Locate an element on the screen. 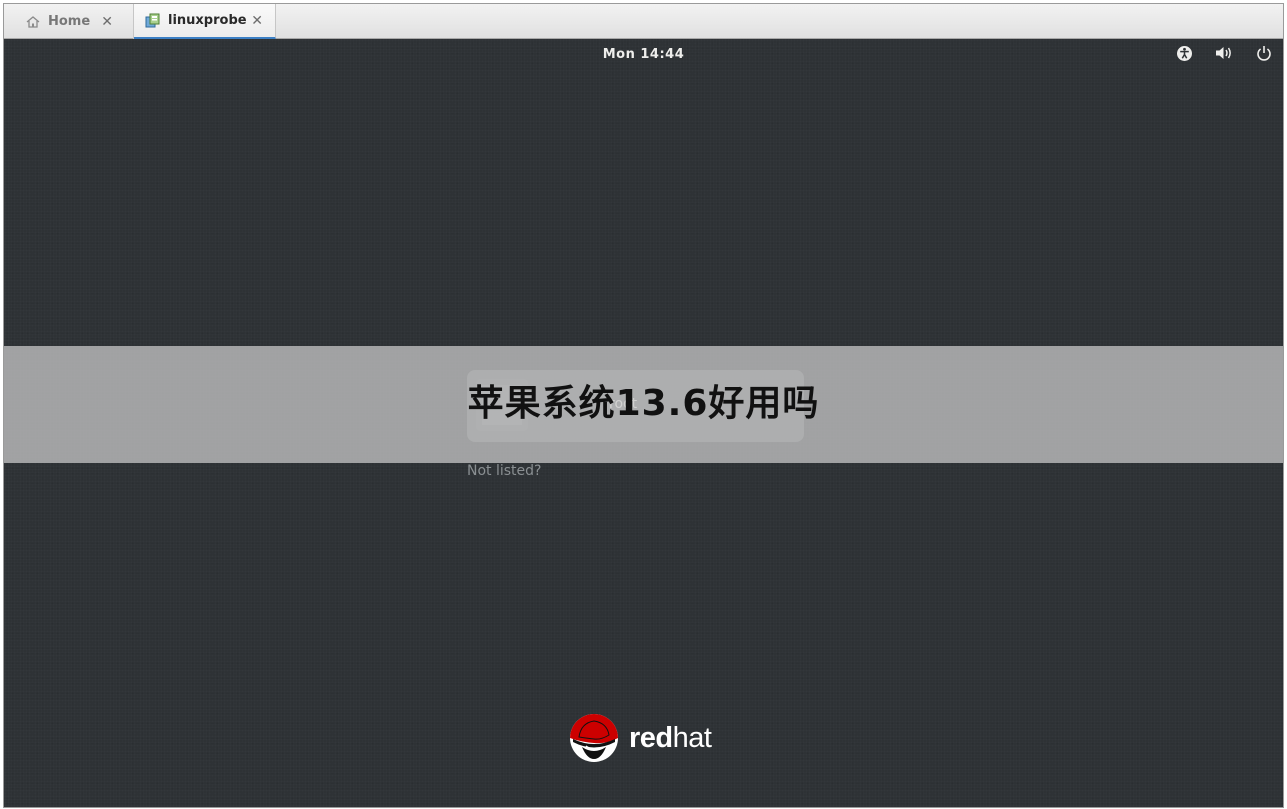 This screenshot has height=809, width=1287. redhat-shadowman-icon is located at coordinates (594, 738).